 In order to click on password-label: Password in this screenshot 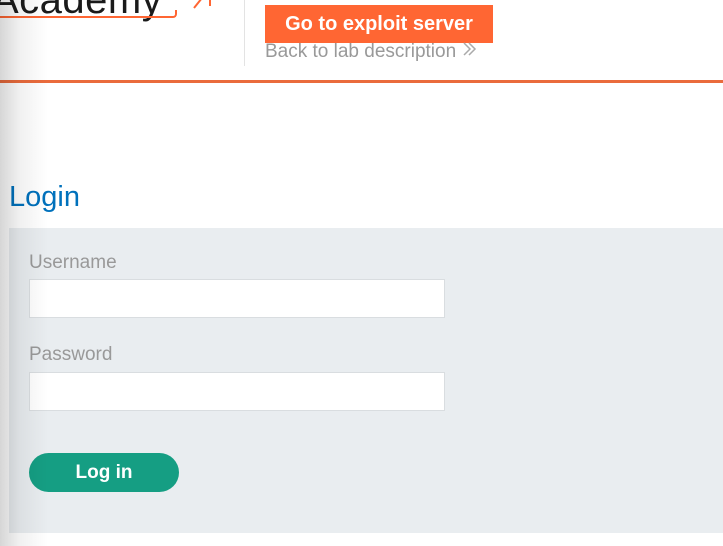, I will do `click(71, 354)`.